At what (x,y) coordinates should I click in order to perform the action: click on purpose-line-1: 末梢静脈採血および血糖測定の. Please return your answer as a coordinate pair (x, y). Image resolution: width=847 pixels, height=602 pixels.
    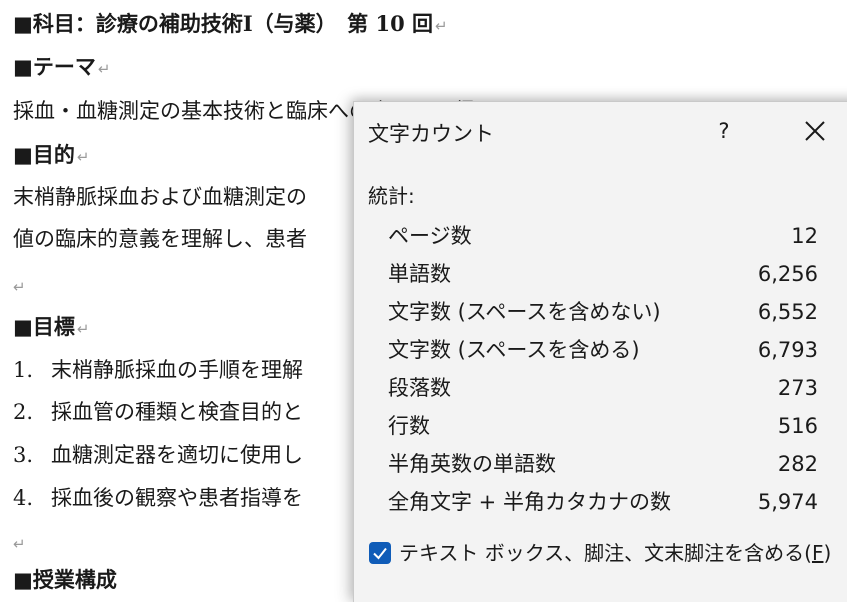
    Looking at the image, I should click on (160, 197).